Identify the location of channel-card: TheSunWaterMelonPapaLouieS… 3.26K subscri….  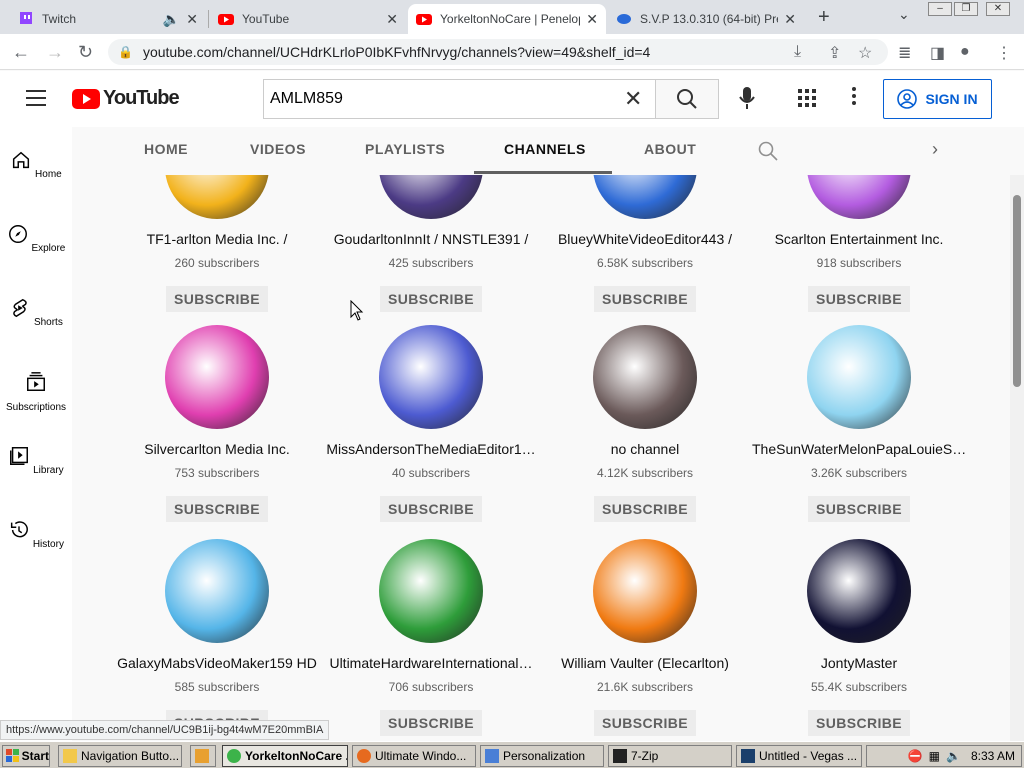
(859, 423).